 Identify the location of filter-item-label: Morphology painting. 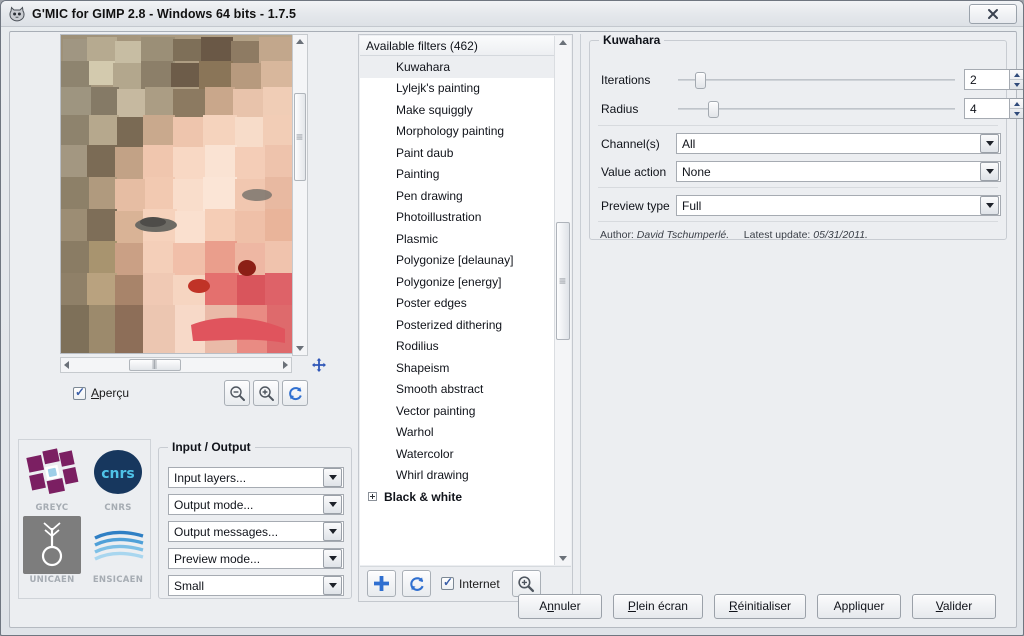
(450, 131).